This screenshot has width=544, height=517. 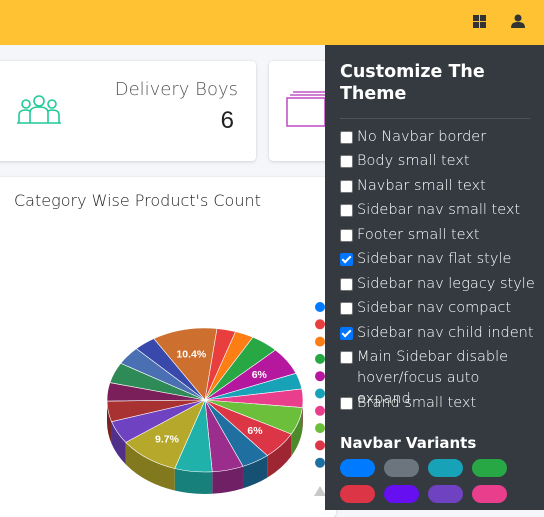 I want to click on option-sidebar-nav-legacy-style: Sidebar nav legacy style, so click(x=437, y=284).